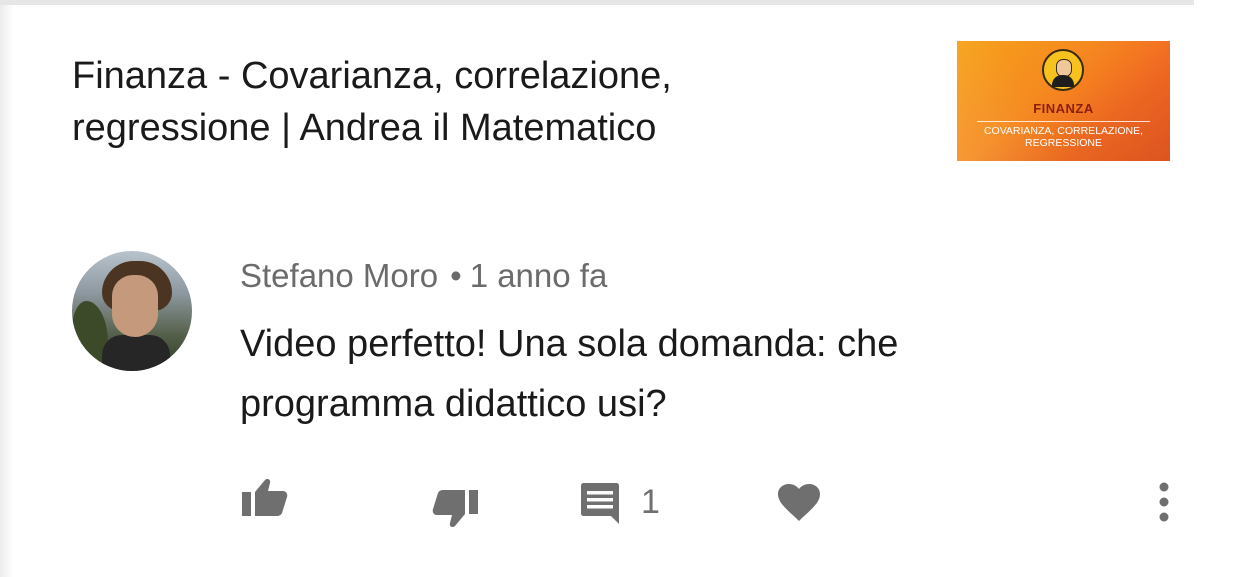 This screenshot has width=1242, height=577. Describe the element at coordinates (7, 288) in the screenshot. I see `left-edge-shadow` at that location.